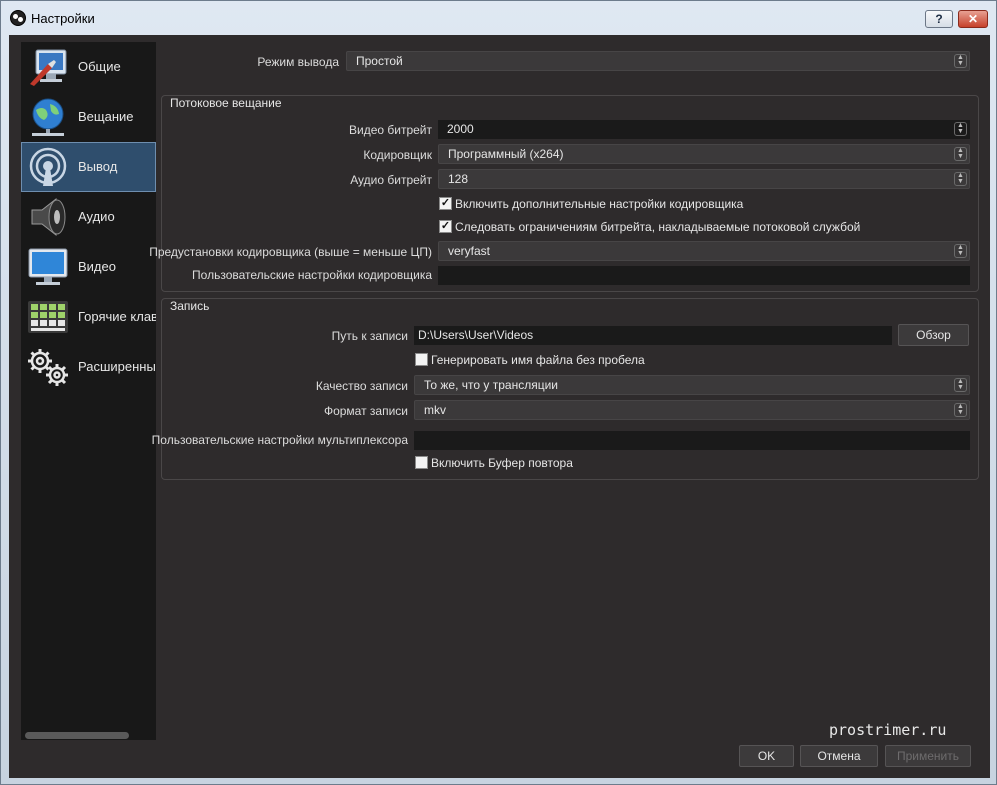 The height and width of the screenshot is (785, 997). I want to click on recording-path-value: D:\Users\User\Videos, so click(476, 335).